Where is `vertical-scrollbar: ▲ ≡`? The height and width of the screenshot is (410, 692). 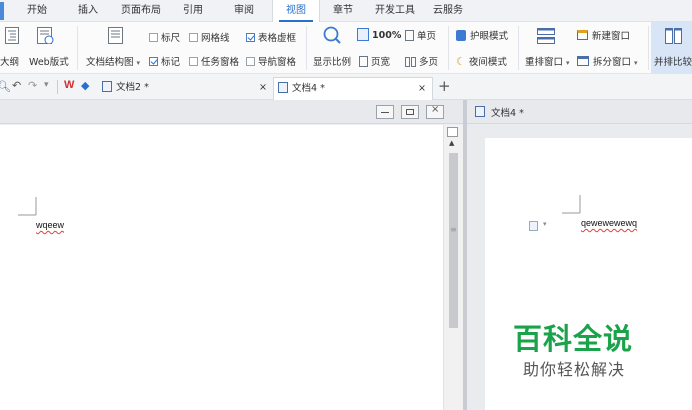
vertical-scrollbar: ▲ ≡ is located at coordinates (453, 267).